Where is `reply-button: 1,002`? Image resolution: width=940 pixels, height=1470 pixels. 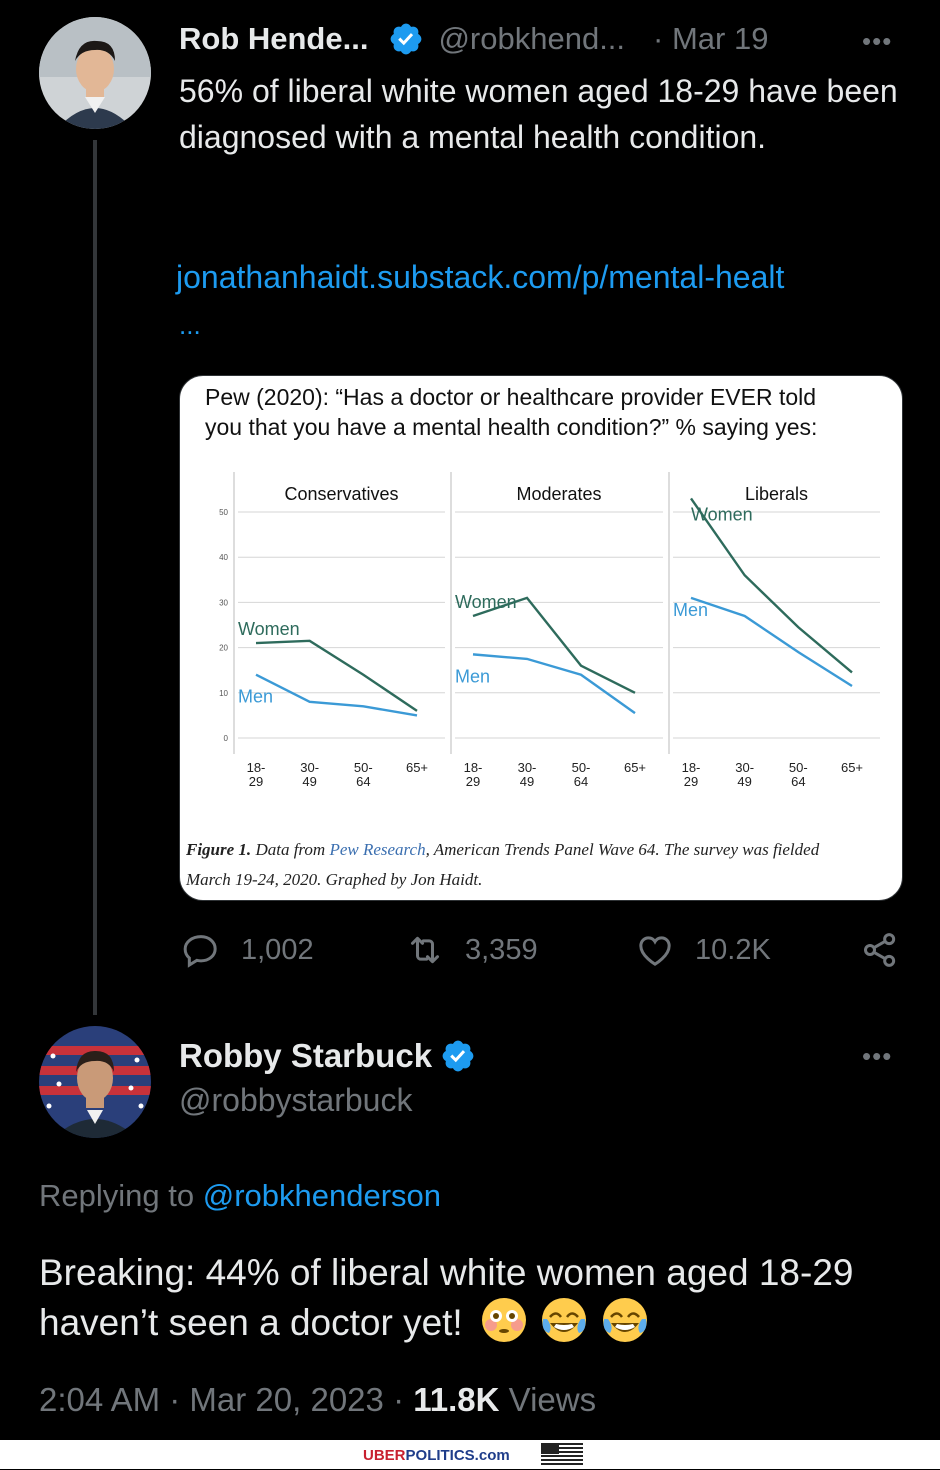
reply-button: 1,002 is located at coordinates (247, 950).